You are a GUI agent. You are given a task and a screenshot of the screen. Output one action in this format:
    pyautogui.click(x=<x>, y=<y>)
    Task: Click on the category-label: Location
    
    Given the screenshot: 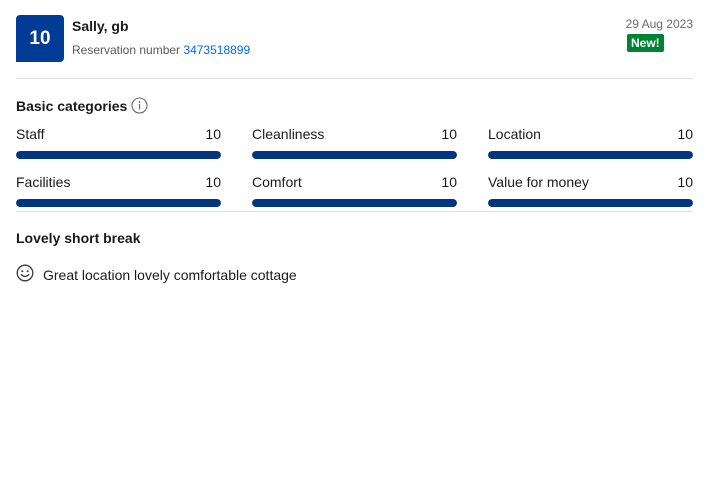 What is the action you would take?
    pyautogui.click(x=514, y=134)
    